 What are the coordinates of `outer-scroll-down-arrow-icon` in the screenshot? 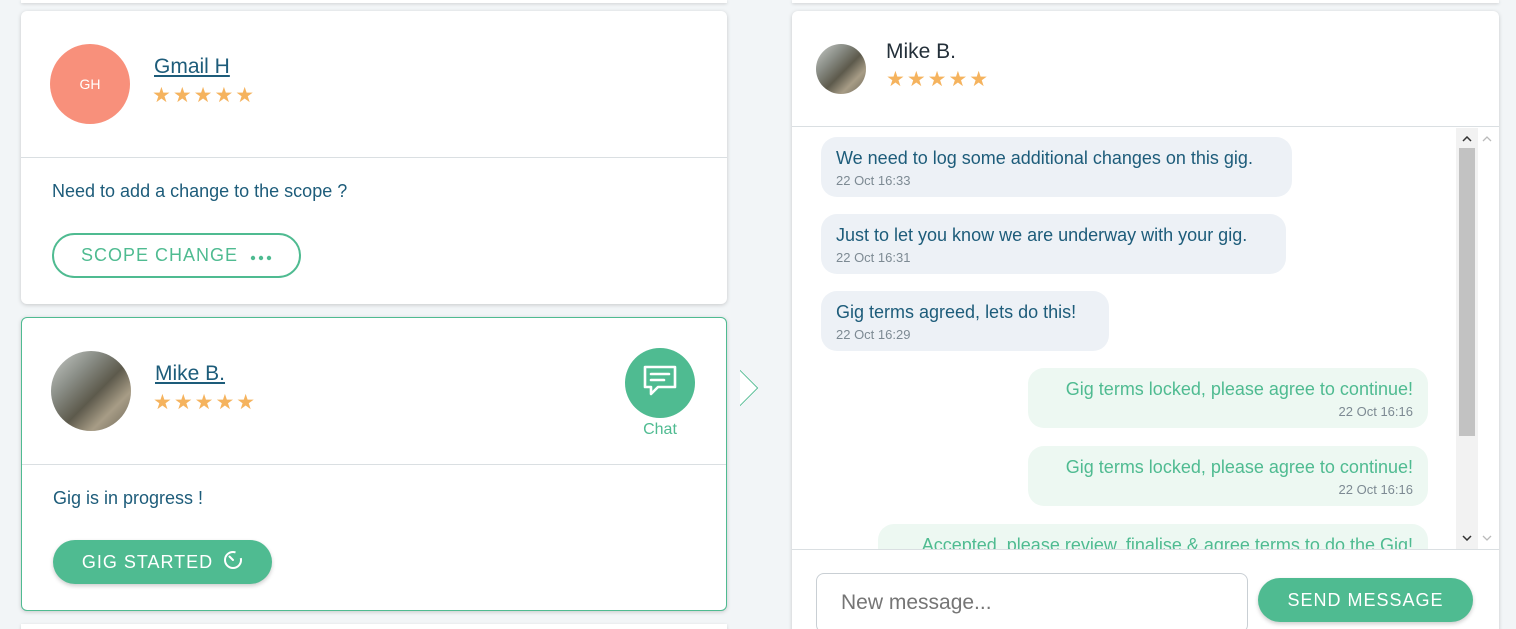 It's located at (1487, 538).